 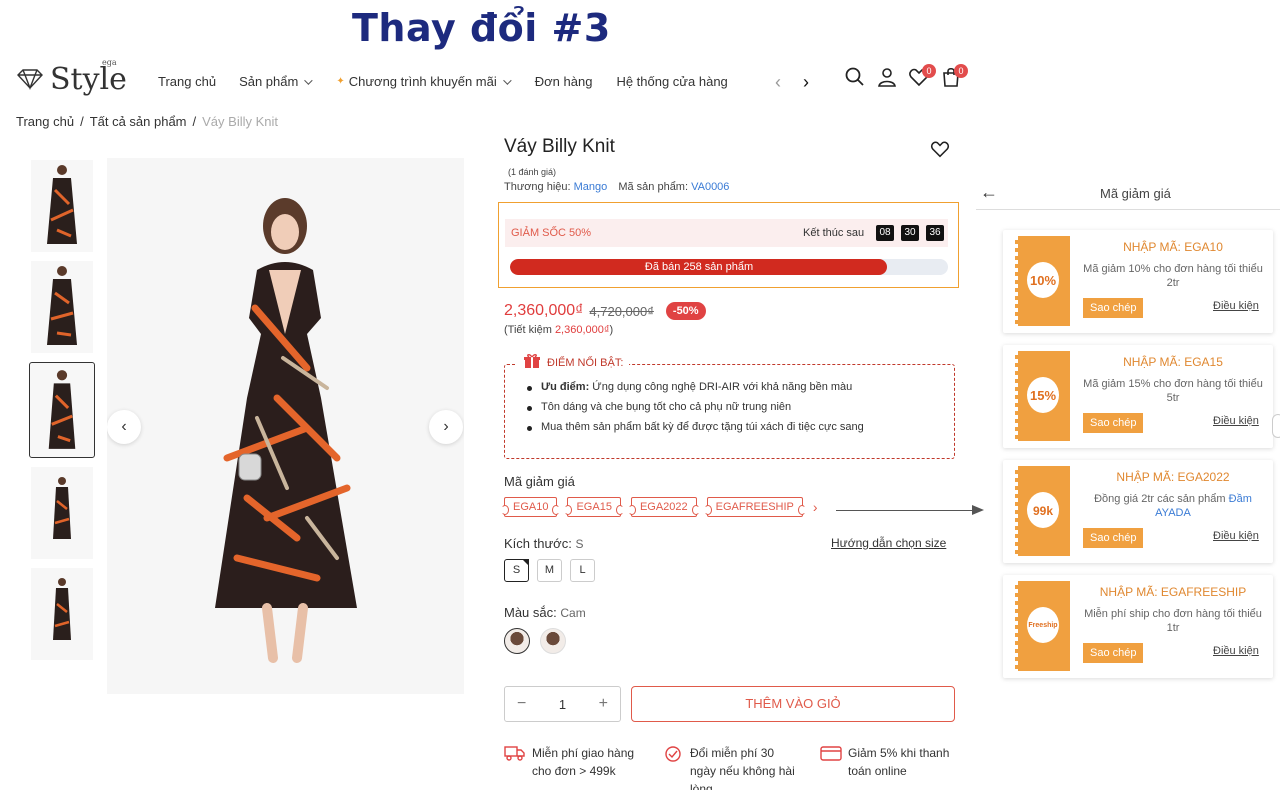 I want to click on chevron-left-icon: ‹, so click(x=778, y=82).